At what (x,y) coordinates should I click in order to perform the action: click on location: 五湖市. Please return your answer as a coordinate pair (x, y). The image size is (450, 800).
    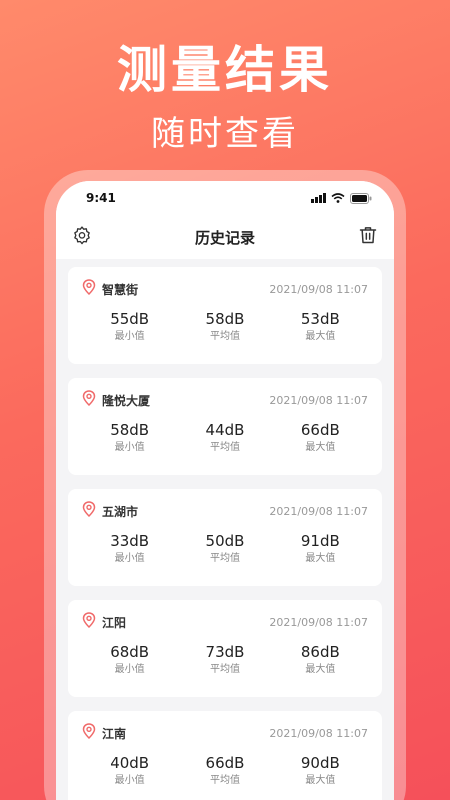
    Looking at the image, I should click on (110, 511).